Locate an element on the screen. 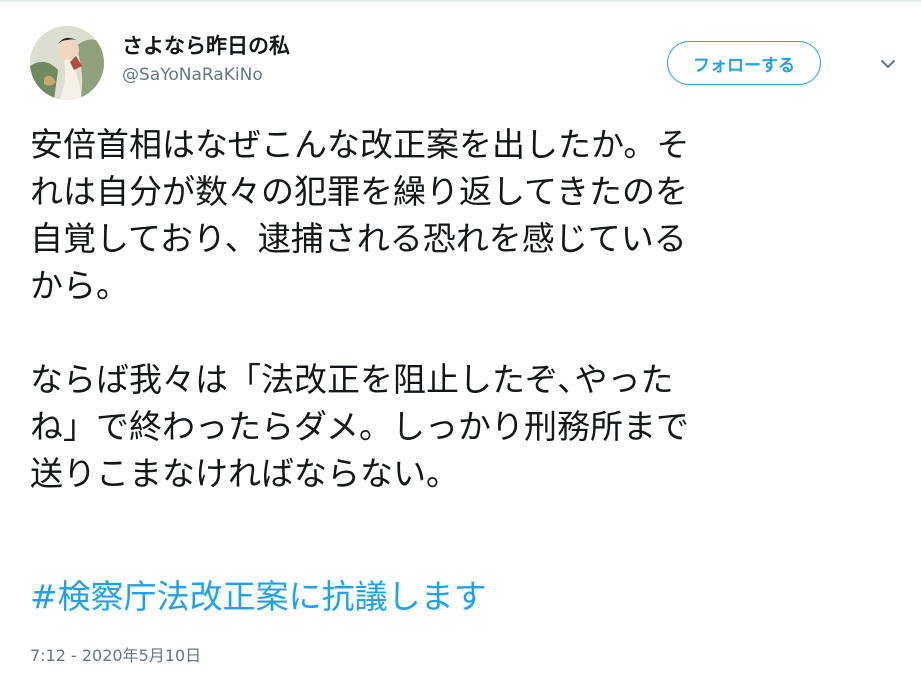  hashtag-link: #検察庁法改正案に抗議します is located at coordinates (258, 596).